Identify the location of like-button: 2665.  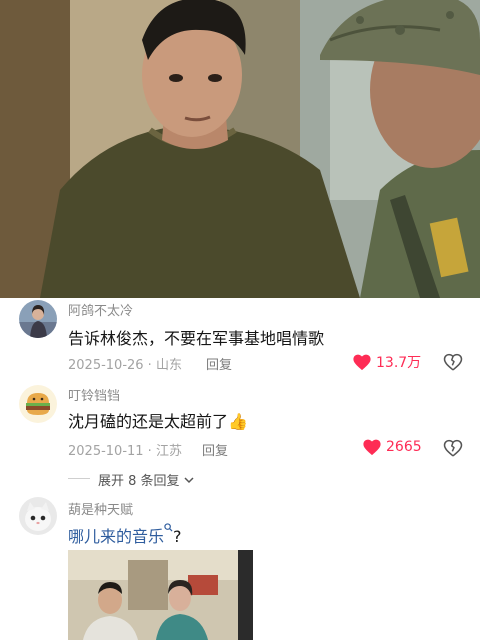
(392, 447).